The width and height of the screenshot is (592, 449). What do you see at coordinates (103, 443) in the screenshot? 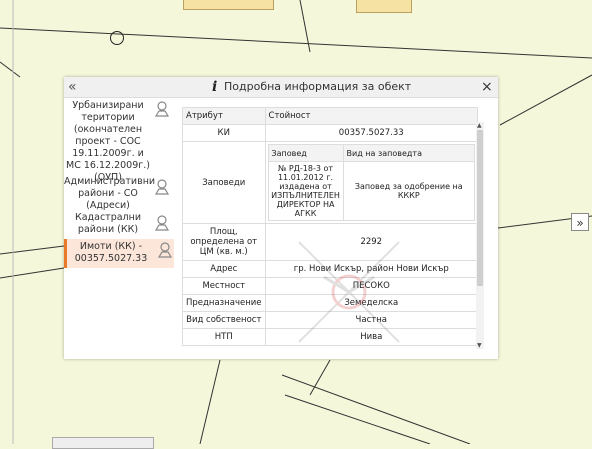
I see `scale-bar` at bounding box center [103, 443].